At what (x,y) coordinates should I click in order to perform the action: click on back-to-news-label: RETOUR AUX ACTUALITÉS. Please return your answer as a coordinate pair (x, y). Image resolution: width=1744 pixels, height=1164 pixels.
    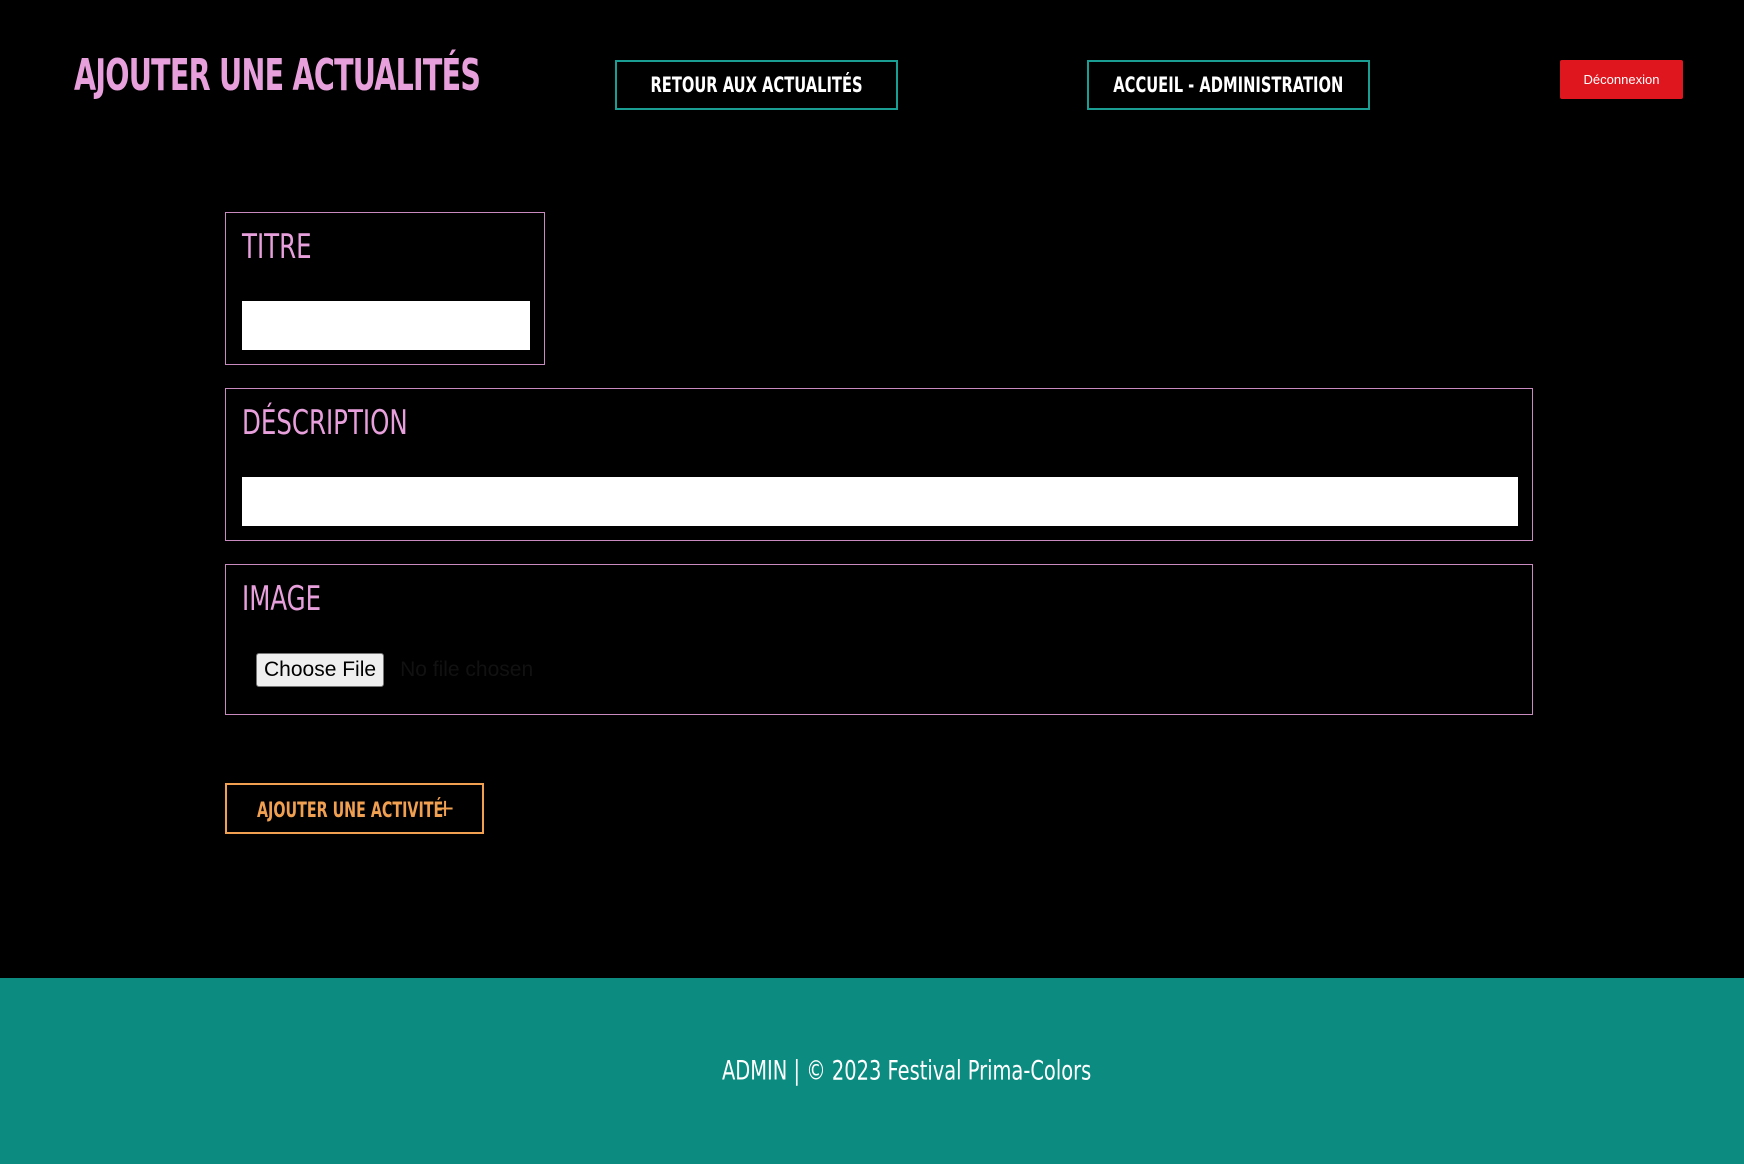
    Looking at the image, I should click on (756, 85).